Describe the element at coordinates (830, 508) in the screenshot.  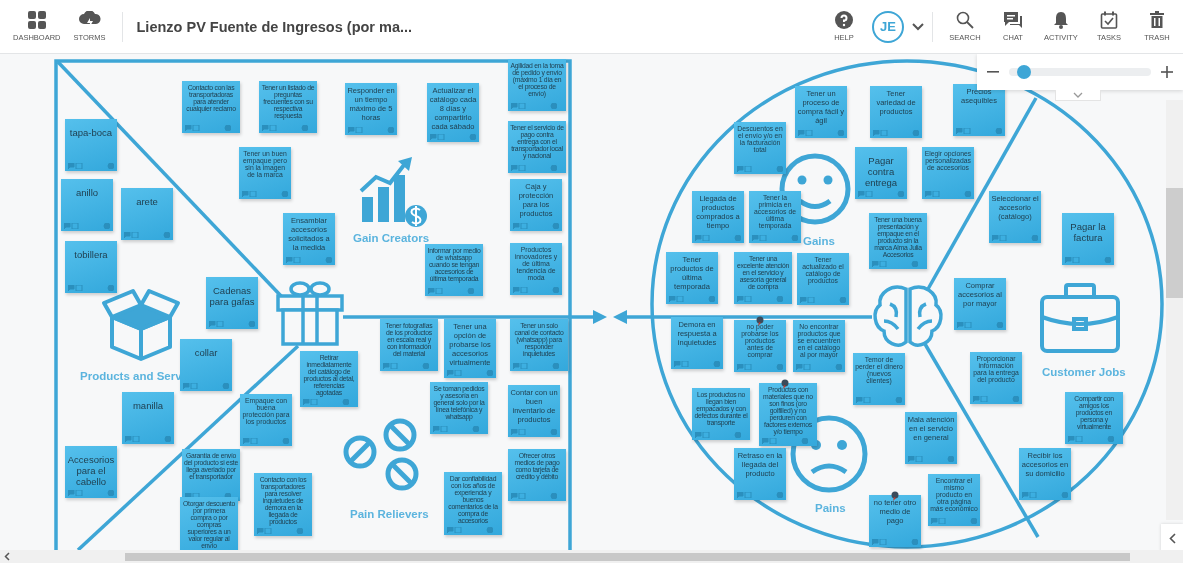
I see `section-label: Pains` at that location.